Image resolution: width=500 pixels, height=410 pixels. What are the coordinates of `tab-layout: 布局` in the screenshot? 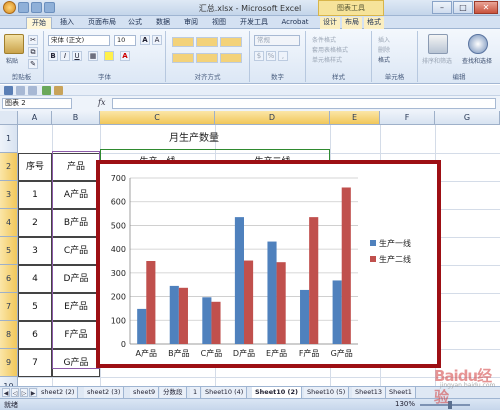 It's located at (352, 23).